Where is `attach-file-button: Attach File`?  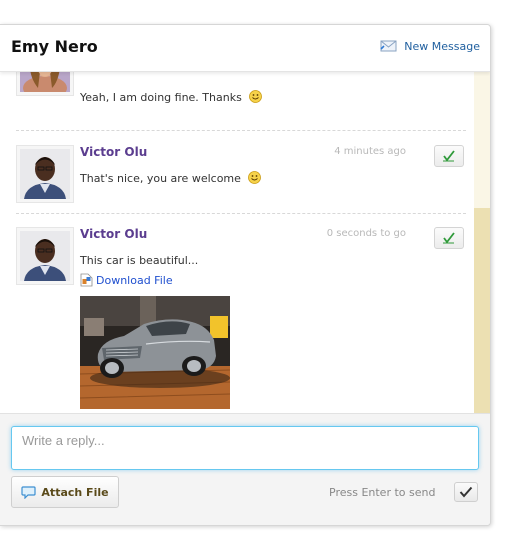
attach-file-button: Attach File is located at coordinates (65, 492).